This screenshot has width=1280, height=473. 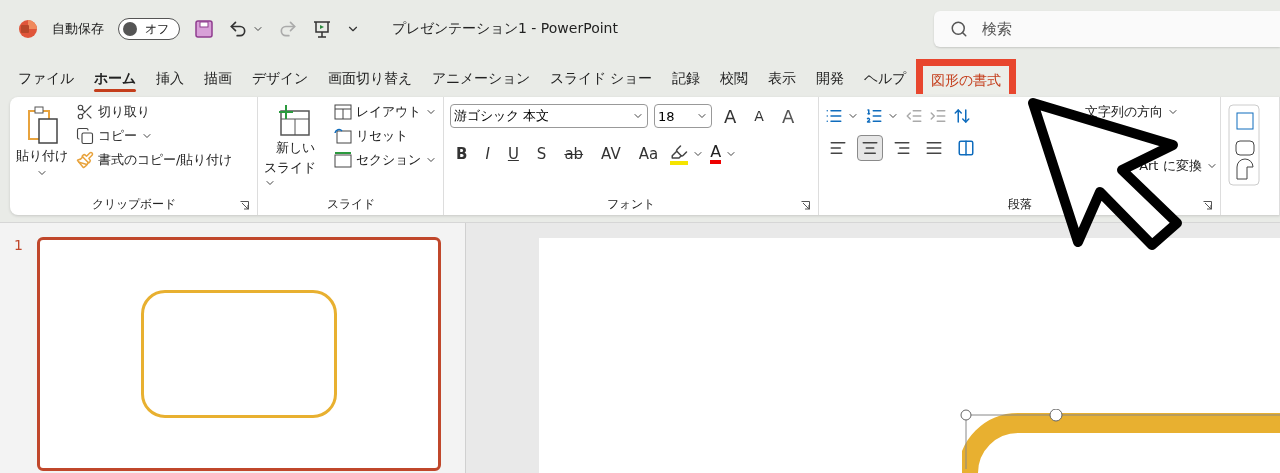 I want to click on ribbon-tab: デザイン, so click(x=280, y=82).